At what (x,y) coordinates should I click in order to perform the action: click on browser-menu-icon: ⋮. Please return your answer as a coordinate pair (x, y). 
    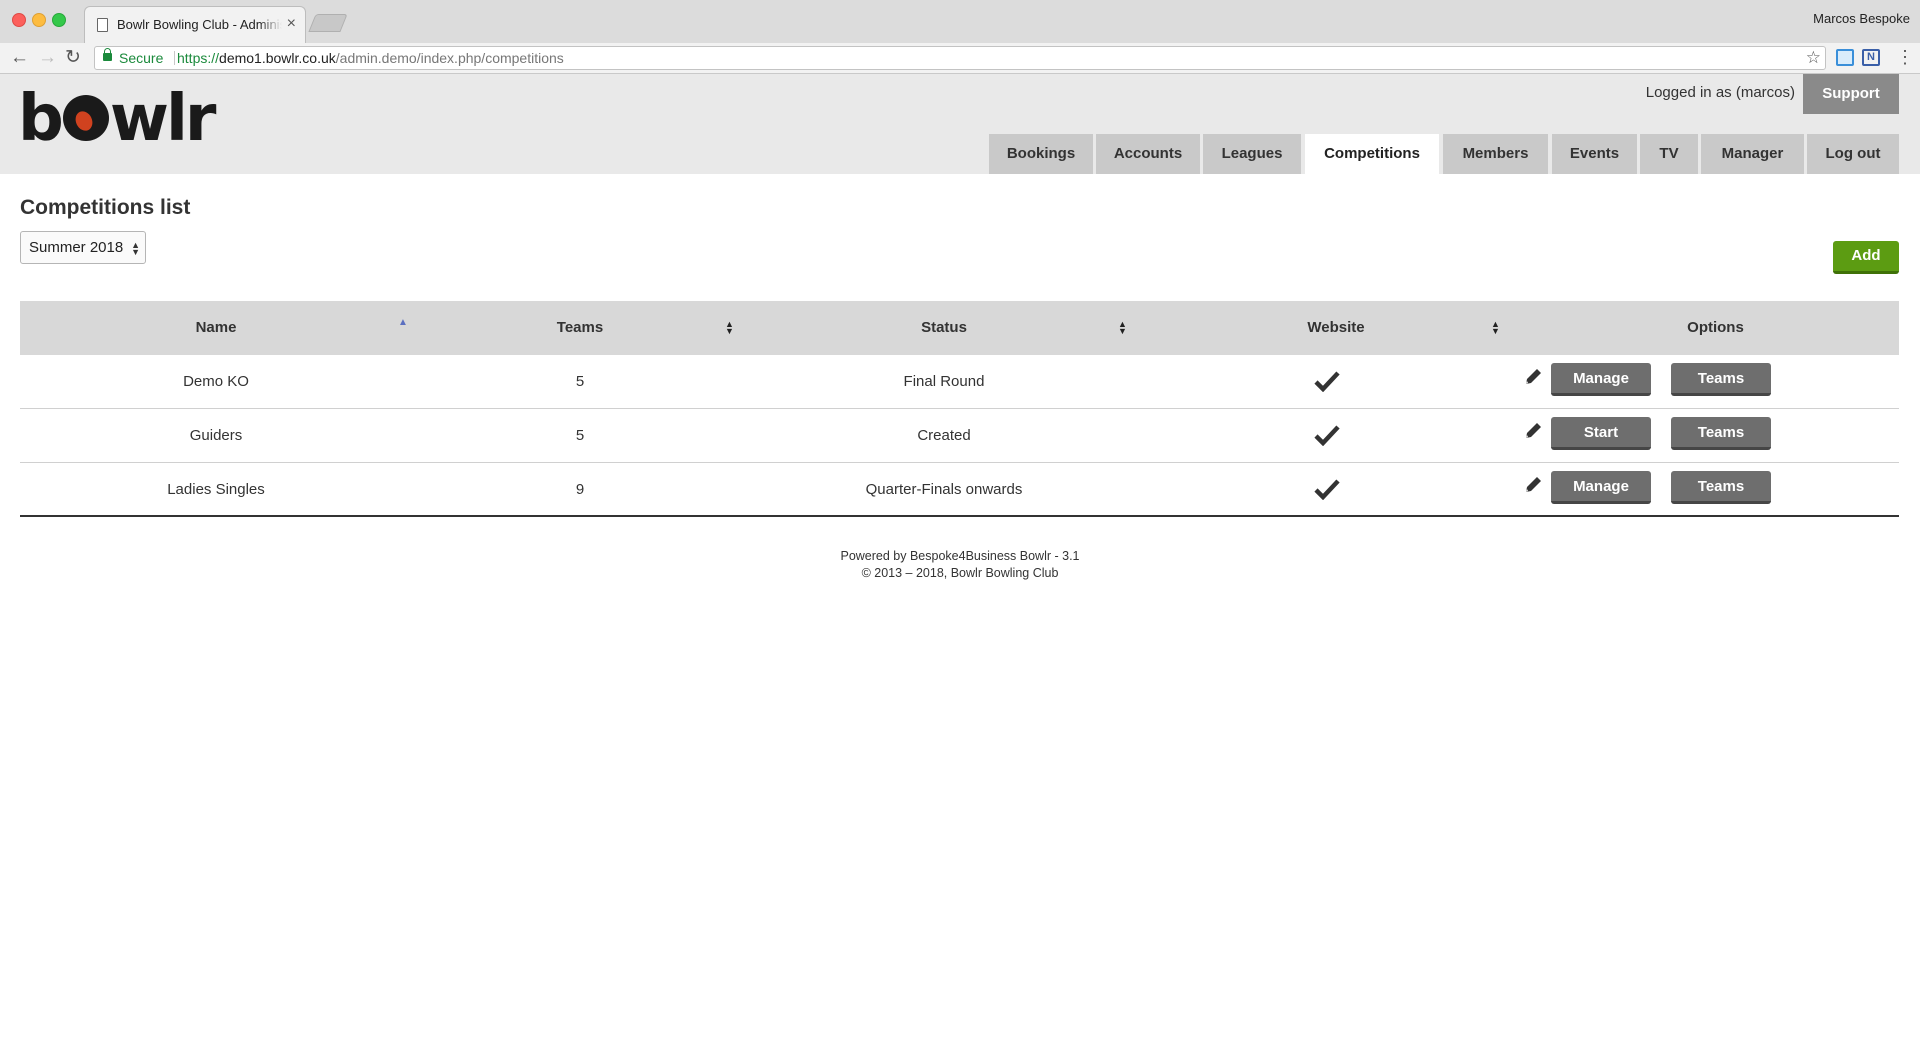
    Looking at the image, I should click on (1905, 57).